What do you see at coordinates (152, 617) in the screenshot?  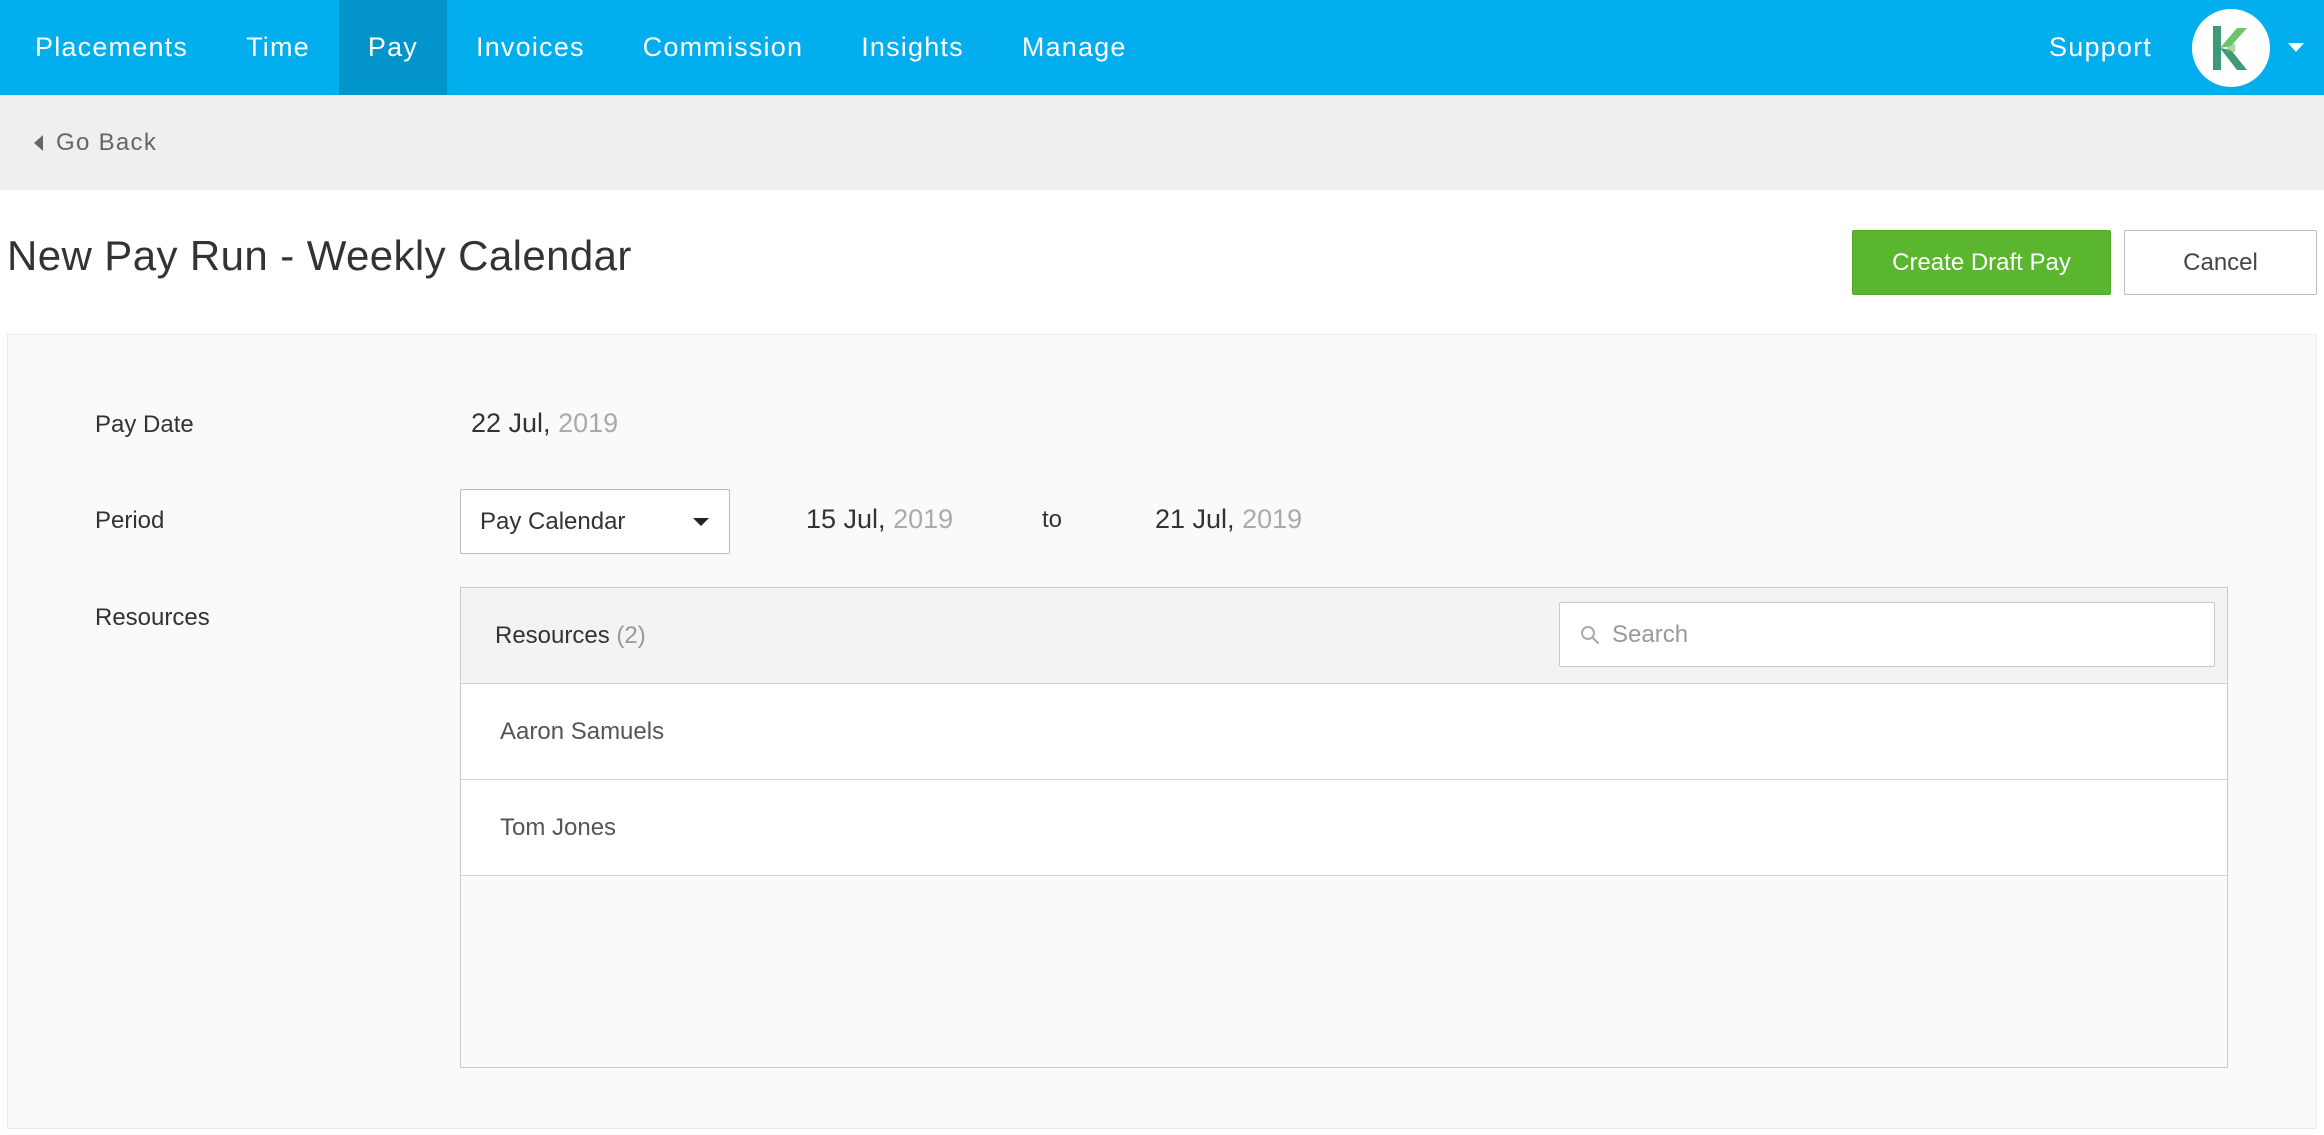 I see `resources-label: Resources` at bounding box center [152, 617].